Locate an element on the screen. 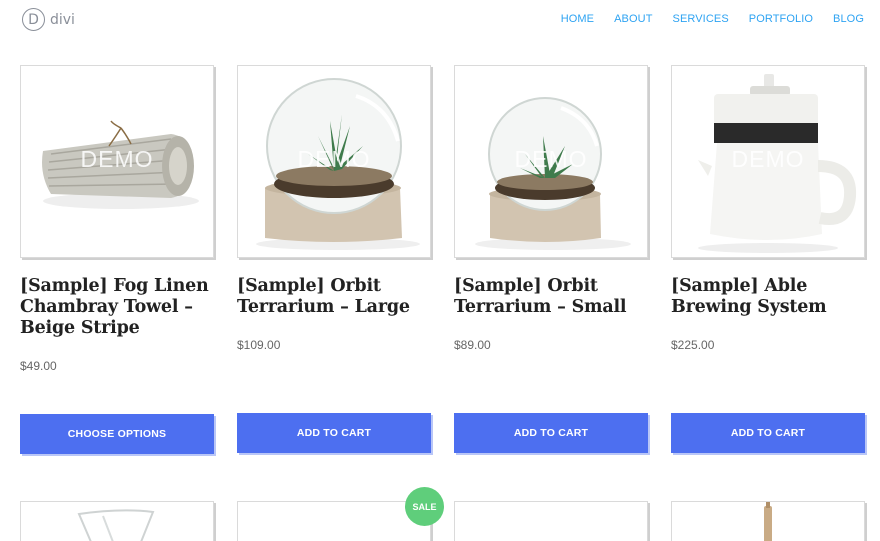 Image resolution: width=880 pixels, height=541 pixels. nav-services: SERVICES is located at coordinates (701, 19).